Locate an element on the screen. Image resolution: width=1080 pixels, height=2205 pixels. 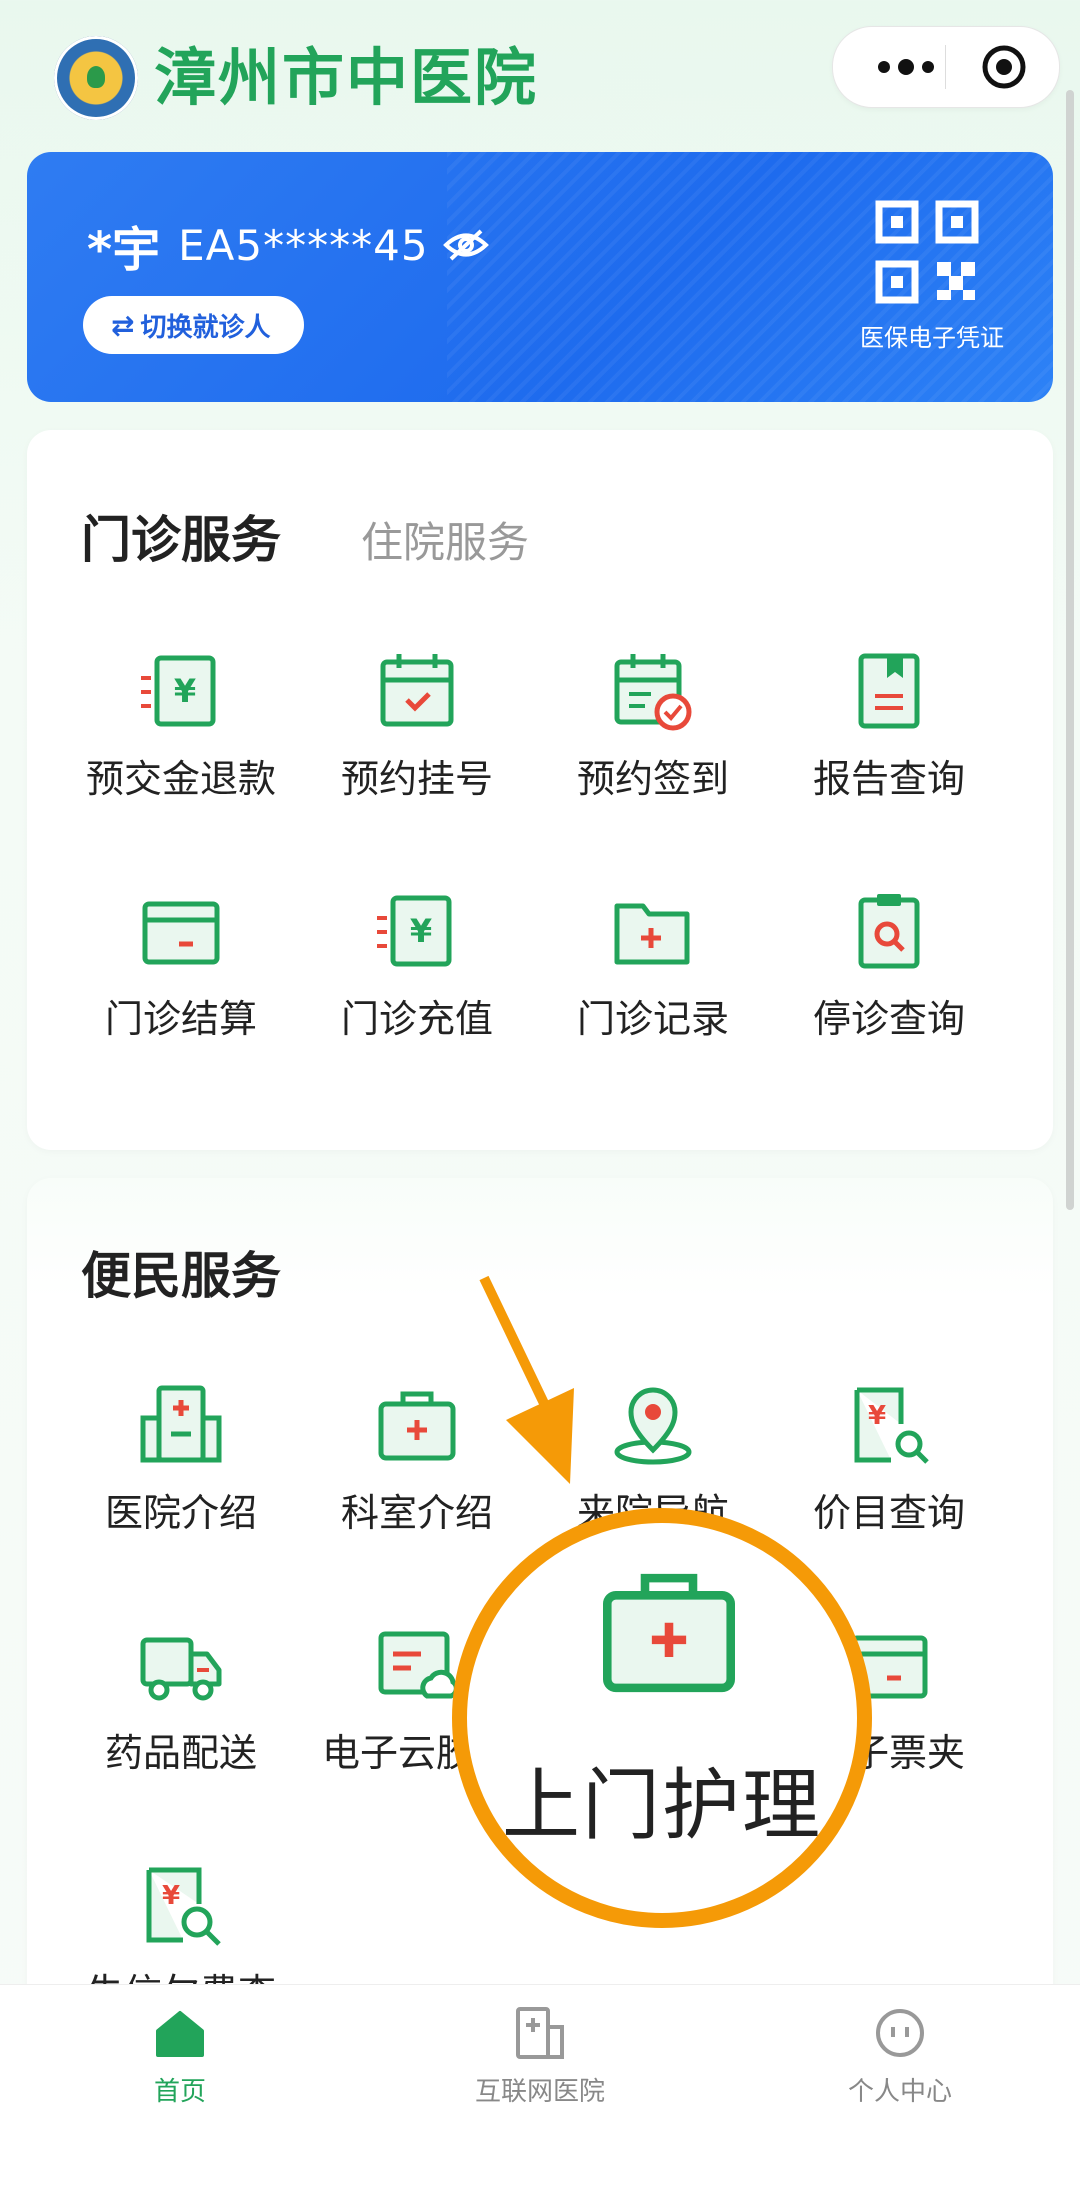
miniprogram-capsule is located at coordinates (946, 67).